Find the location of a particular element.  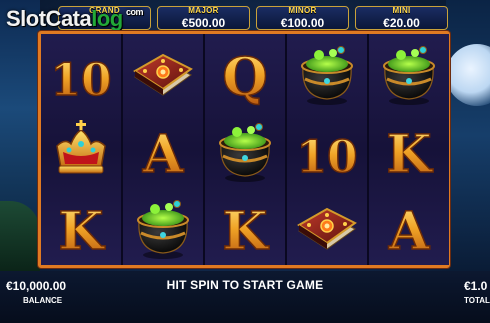

jackpot-major-label: MAJOR is located at coordinates (203, 10).